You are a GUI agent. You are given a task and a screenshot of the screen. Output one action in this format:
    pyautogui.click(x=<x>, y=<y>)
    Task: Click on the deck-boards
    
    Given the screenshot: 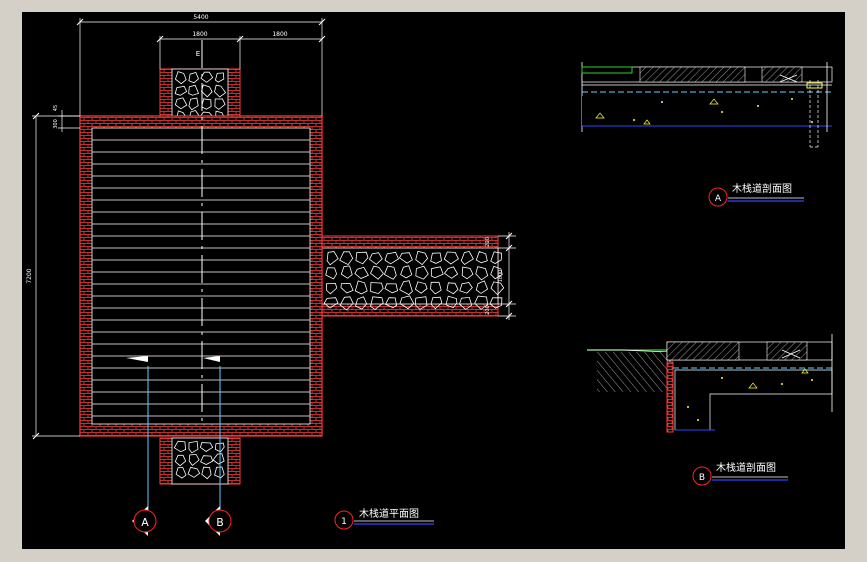 What is the action you would take?
    pyautogui.click(x=201, y=276)
    